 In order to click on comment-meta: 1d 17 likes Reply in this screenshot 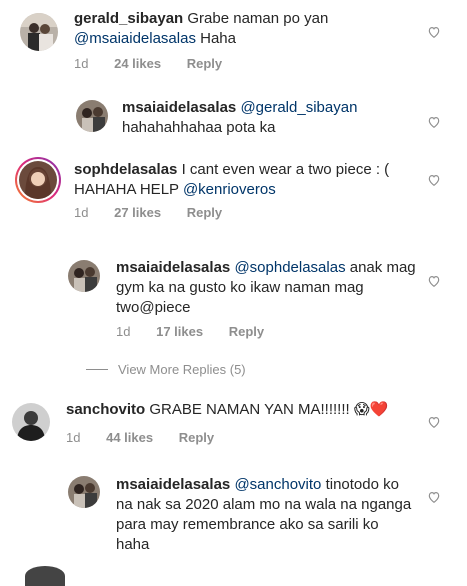, I will do `click(190, 331)`.